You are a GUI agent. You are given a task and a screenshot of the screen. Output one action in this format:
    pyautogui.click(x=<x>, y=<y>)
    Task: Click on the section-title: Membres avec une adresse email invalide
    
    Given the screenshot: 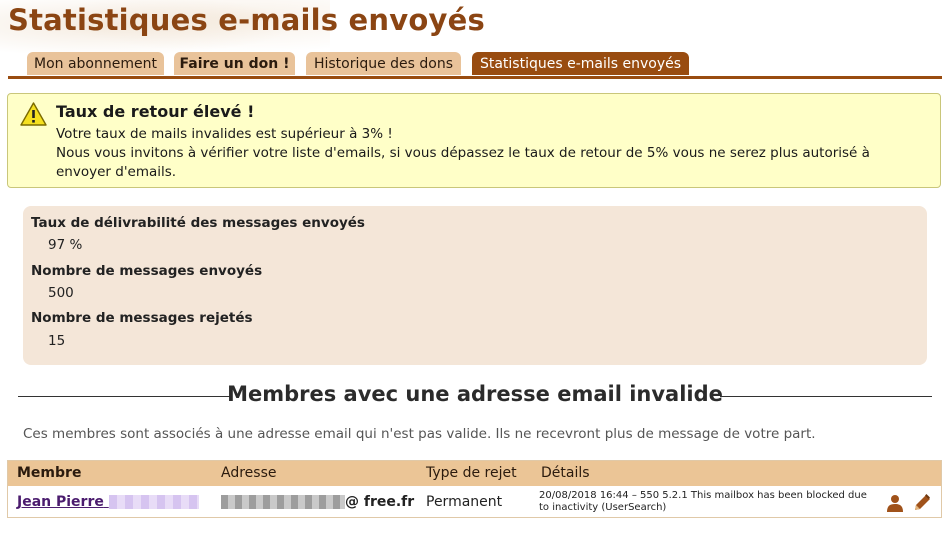 What is the action you would take?
    pyautogui.click(x=475, y=394)
    